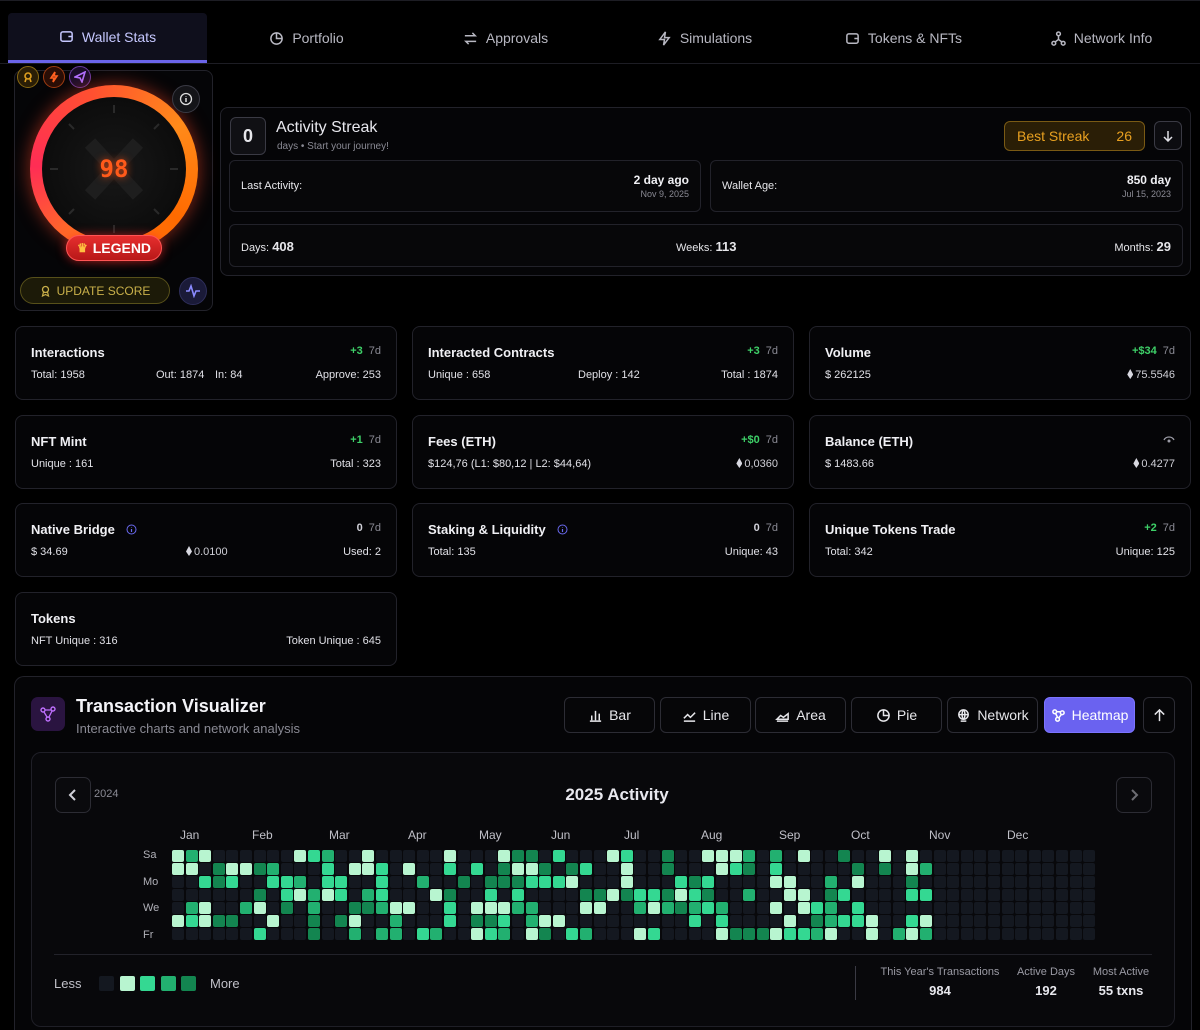 This screenshot has width=1200, height=1030. Describe the element at coordinates (505, 38) in the screenshot. I see `tab-approvals: Approvals` at that location.